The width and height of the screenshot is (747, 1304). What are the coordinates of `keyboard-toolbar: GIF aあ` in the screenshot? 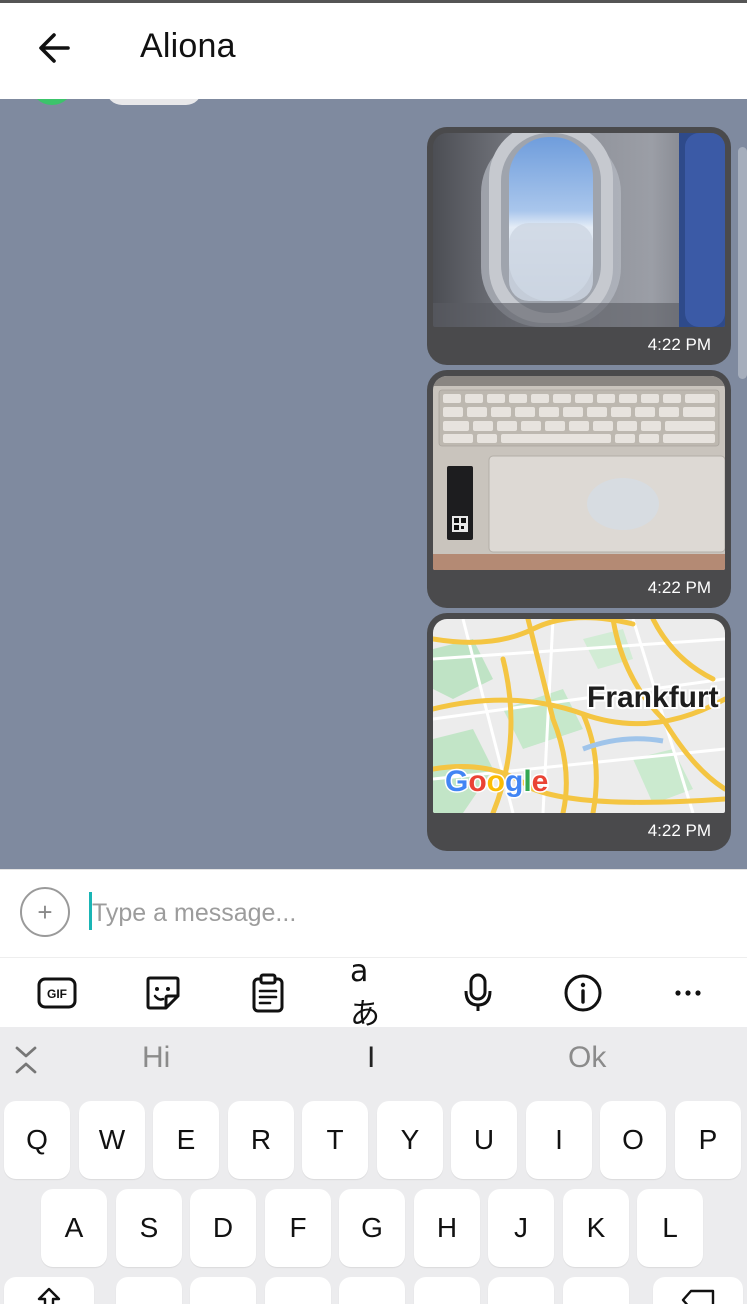 It's located at (373, 993).